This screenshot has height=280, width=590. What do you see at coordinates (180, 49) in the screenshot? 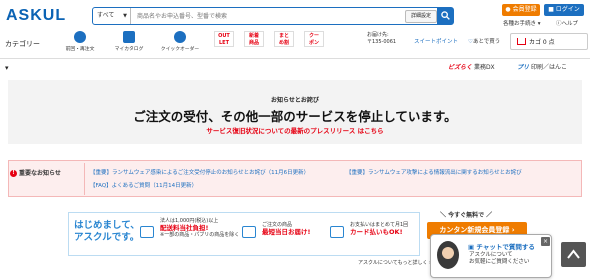
I see `quick-order-label: クイックオーダー` at bounding box center [180, 49].